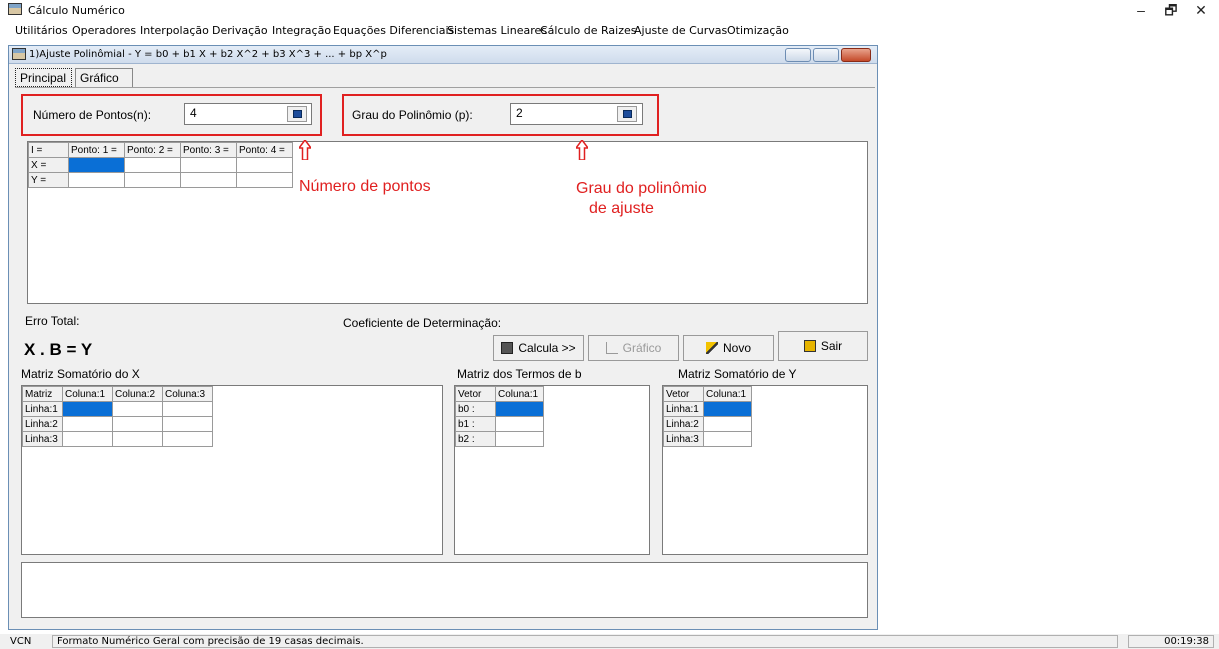 This screenshot has width=1219, height=649. What do you see at coordinates (174, 30) in the screenshot?
I see `menu-interpolacao: Interpolação` at bounding box center [174, 30].